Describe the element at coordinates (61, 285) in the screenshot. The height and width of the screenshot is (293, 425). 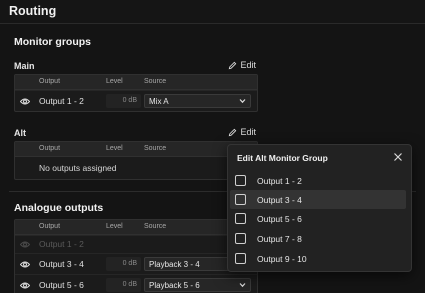
I see `output-name: Output 5 - 6` at that location.